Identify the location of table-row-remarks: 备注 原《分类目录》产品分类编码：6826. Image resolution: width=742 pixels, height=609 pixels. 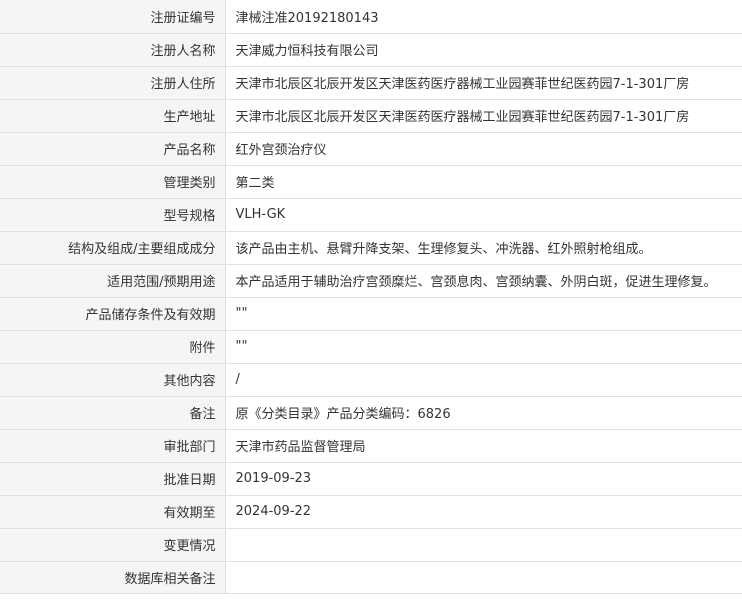
(371, 412).